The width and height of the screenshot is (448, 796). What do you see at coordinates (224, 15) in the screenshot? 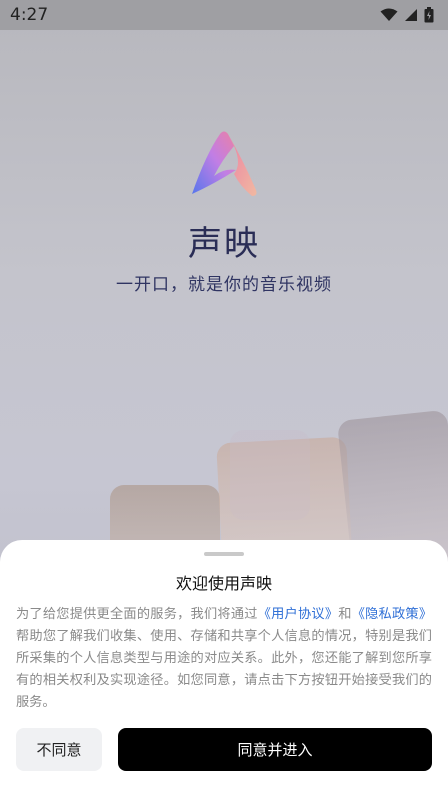
I see `status-bar: 4:27` at bounding box center [224, 15].